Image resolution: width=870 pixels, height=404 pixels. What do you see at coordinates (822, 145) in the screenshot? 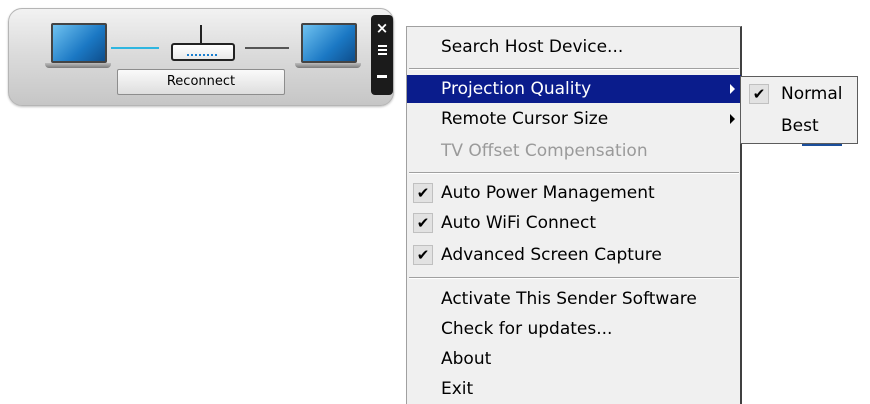
I see `background-window-edge` at bounding box center [822, 145].